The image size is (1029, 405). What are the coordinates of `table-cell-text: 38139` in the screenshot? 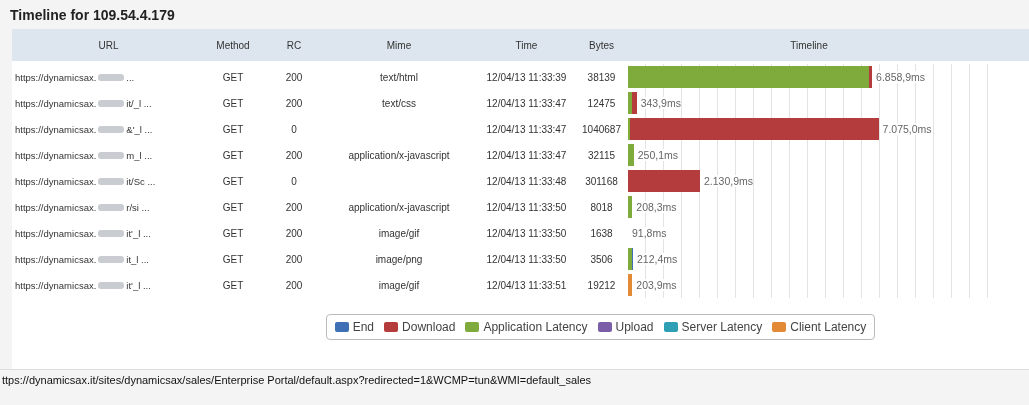 It's located at (601, 77).